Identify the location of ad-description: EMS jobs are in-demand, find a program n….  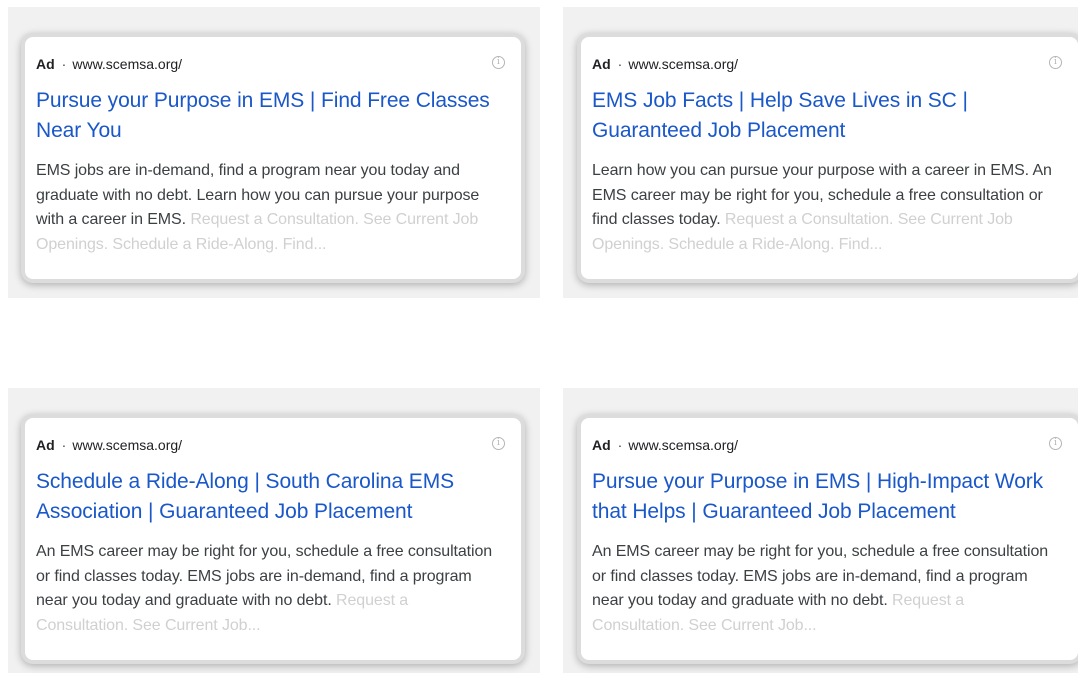
(269, 208).